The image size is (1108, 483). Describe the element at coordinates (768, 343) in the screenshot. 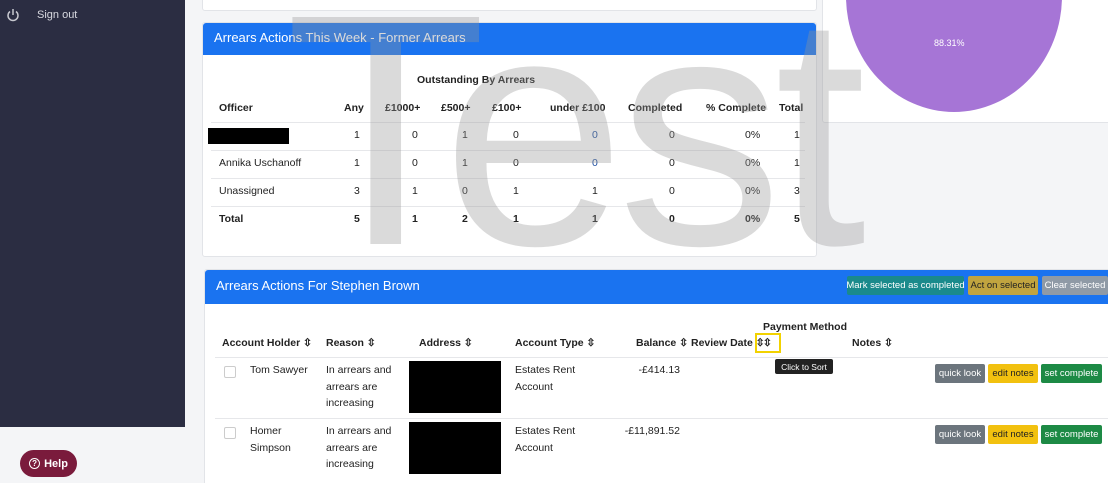

I see `sort-highlight` at that location.